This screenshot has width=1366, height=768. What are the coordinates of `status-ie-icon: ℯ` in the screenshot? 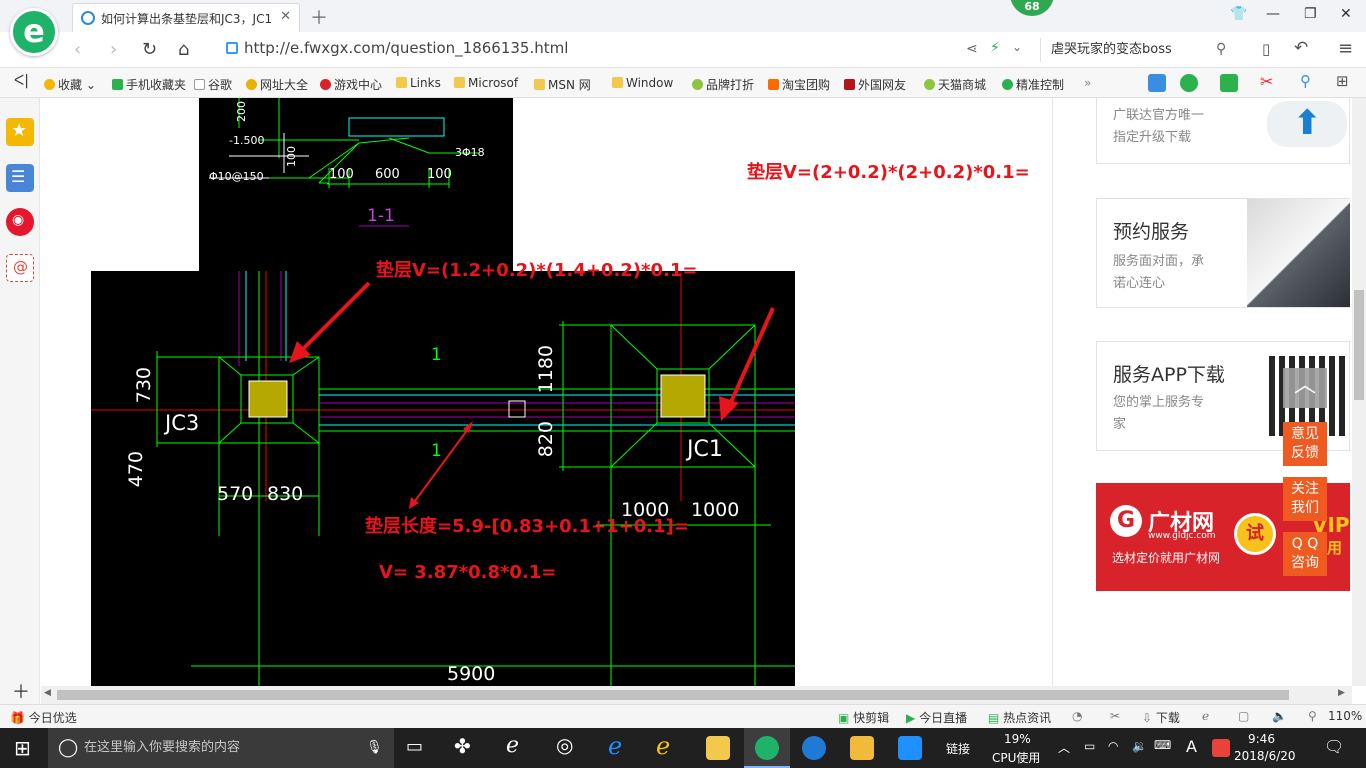 It's located at (1205, 716).